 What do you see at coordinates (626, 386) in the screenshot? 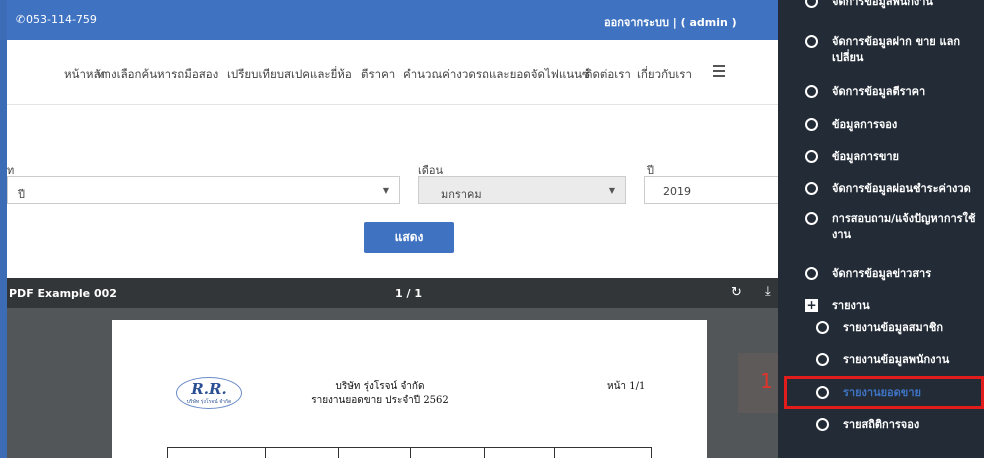
I see `page-number: หน้า 1/1` at bounding box center [626, 386].